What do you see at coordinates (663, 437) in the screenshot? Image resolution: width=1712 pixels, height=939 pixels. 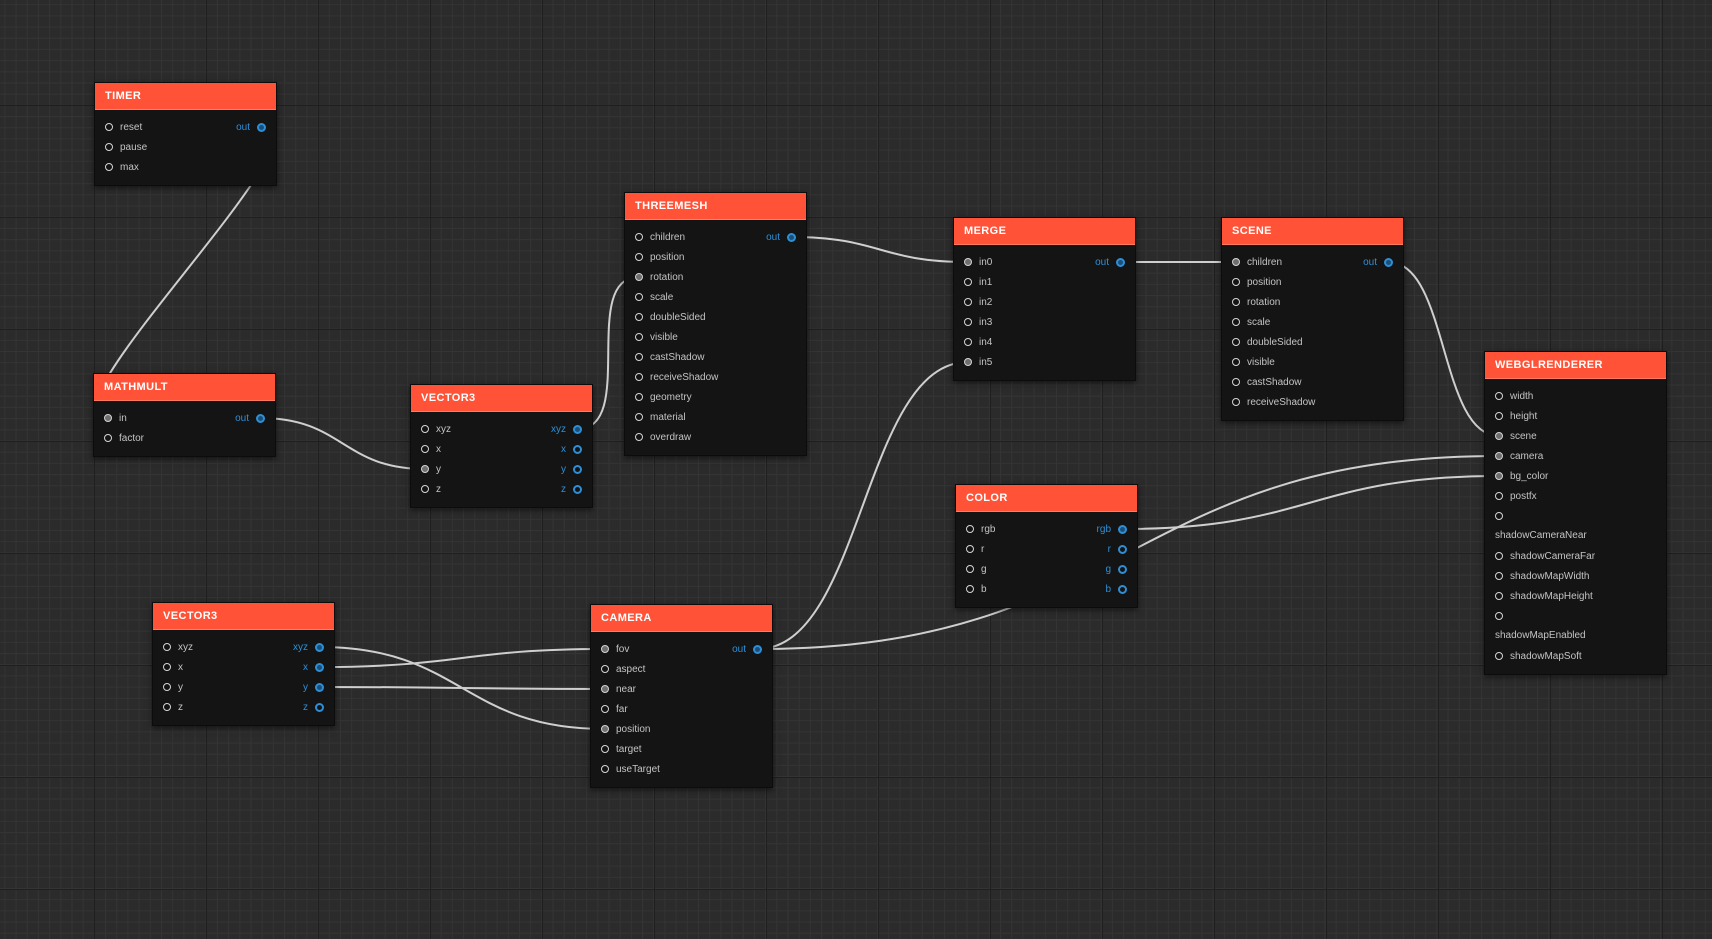 I see `input-port-overdraw: overdraw` at bounding box center [663, 437].